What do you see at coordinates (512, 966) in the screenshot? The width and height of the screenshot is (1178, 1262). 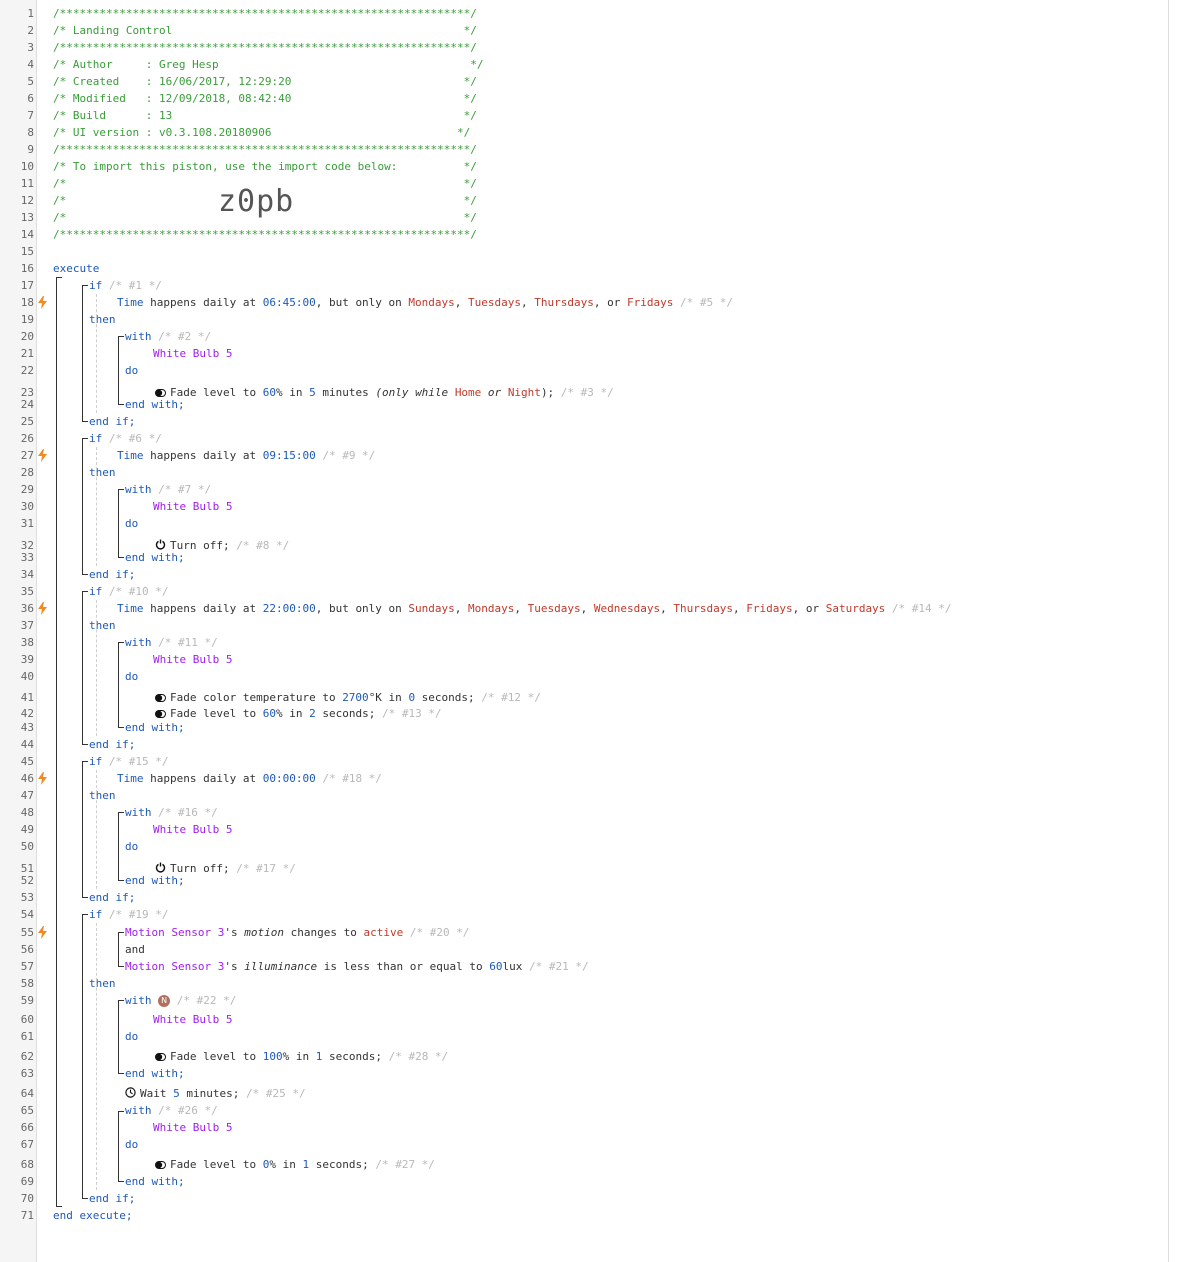 I see `token: lux` at bounding box center [512, 966].